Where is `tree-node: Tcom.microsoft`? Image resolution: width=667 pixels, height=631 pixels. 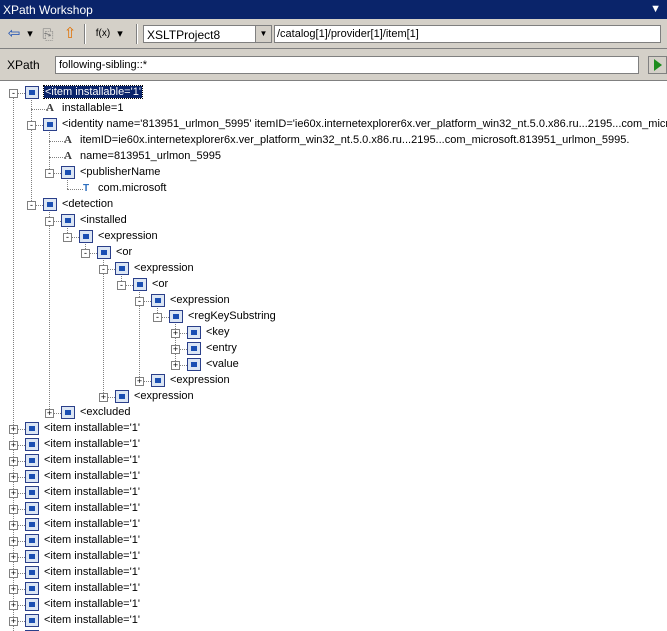 tree-node: Tcom.microsoft is located at coordinates (333, 189).